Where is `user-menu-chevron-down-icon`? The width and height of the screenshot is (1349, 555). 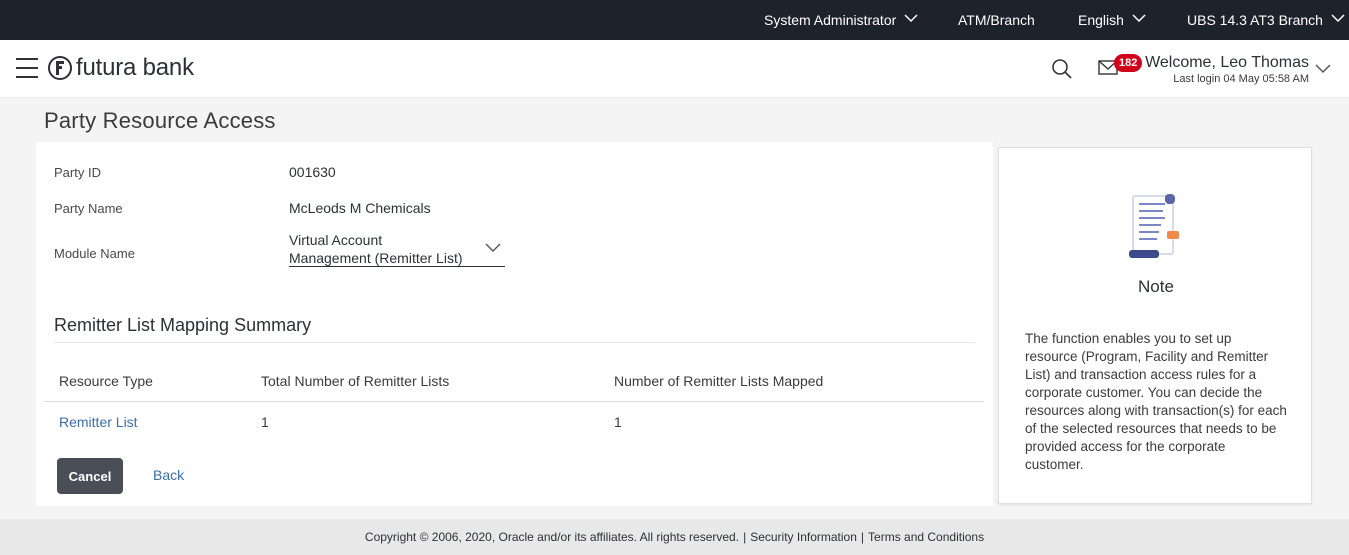
user-menu-chevron-down-icon is located at coordinates (1323, 69).